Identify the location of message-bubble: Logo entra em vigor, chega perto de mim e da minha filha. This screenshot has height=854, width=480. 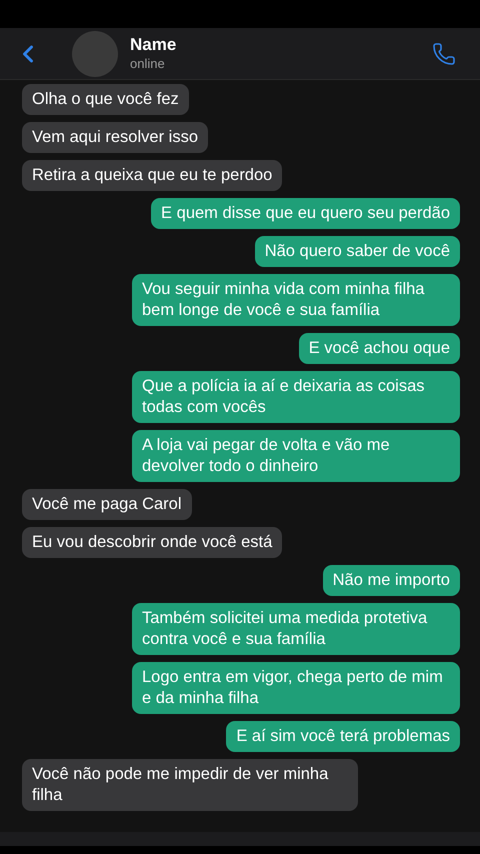
(296, 688).